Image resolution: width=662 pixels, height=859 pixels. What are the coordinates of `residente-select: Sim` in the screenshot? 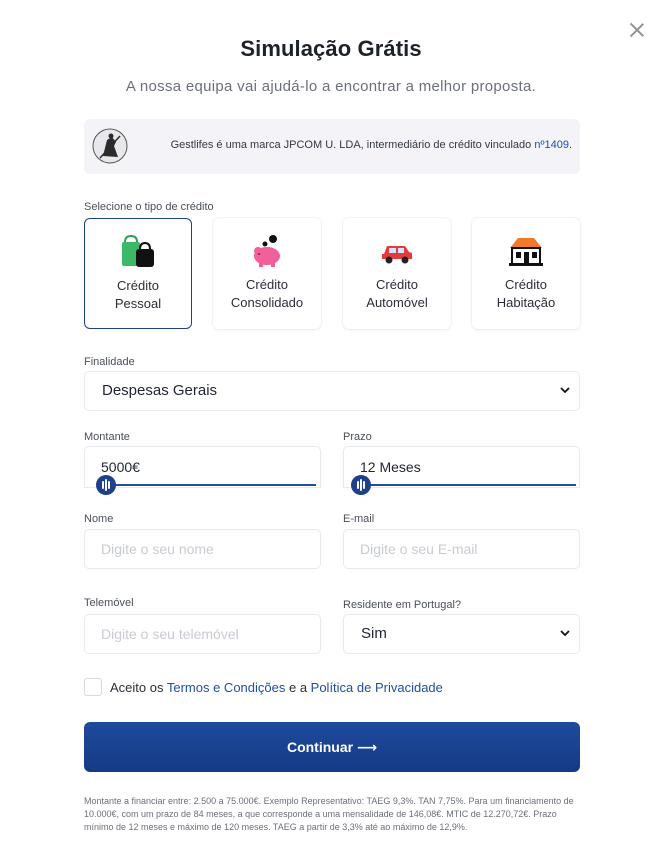 It's located at (461, 634).